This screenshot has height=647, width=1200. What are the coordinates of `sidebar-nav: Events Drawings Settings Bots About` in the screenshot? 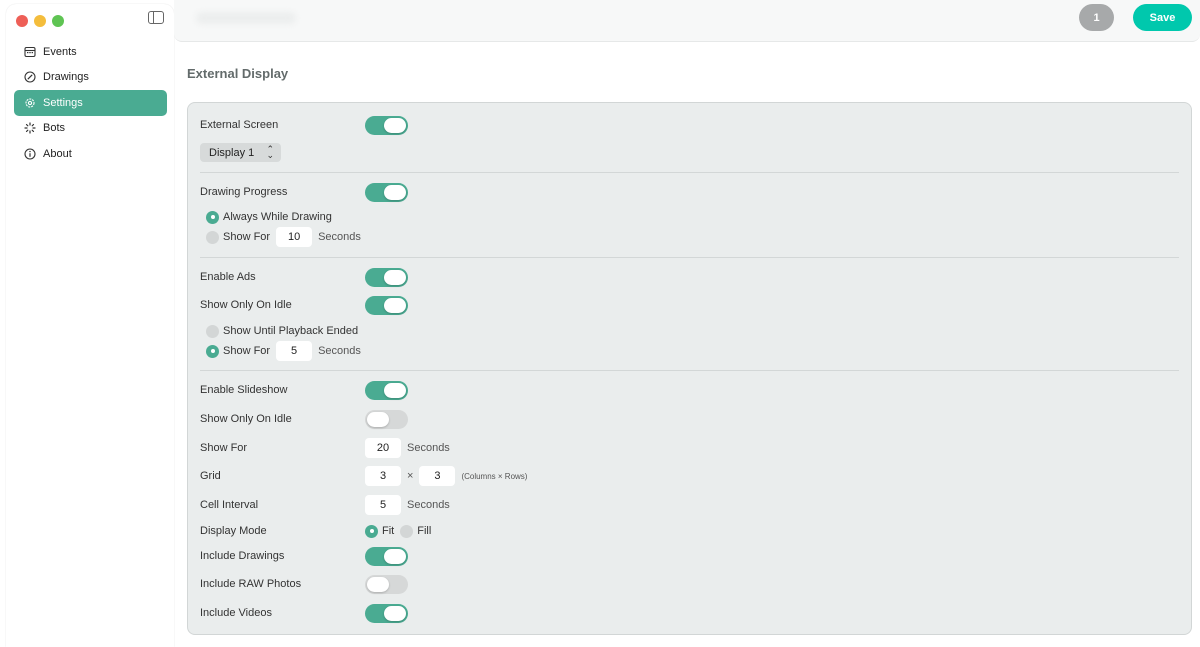 It's located at (90, 103).